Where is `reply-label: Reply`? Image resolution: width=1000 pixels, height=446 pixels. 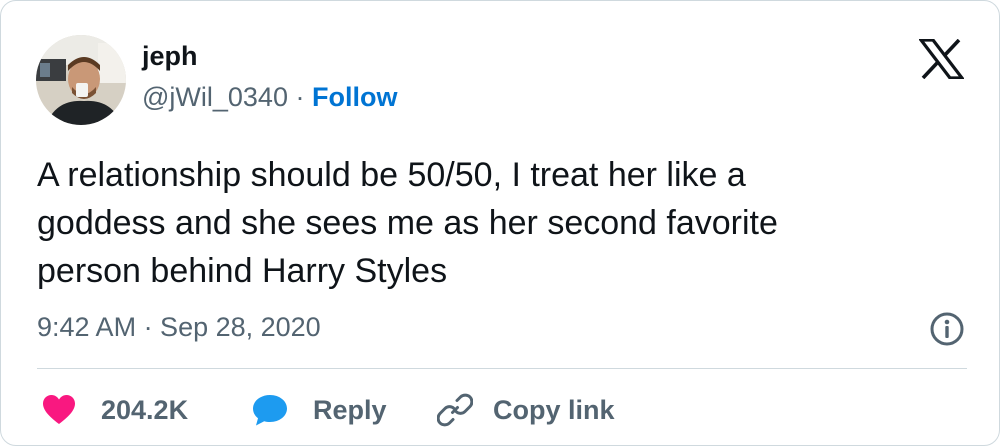 reply-label: Reply is located at coordinates (350, 409).